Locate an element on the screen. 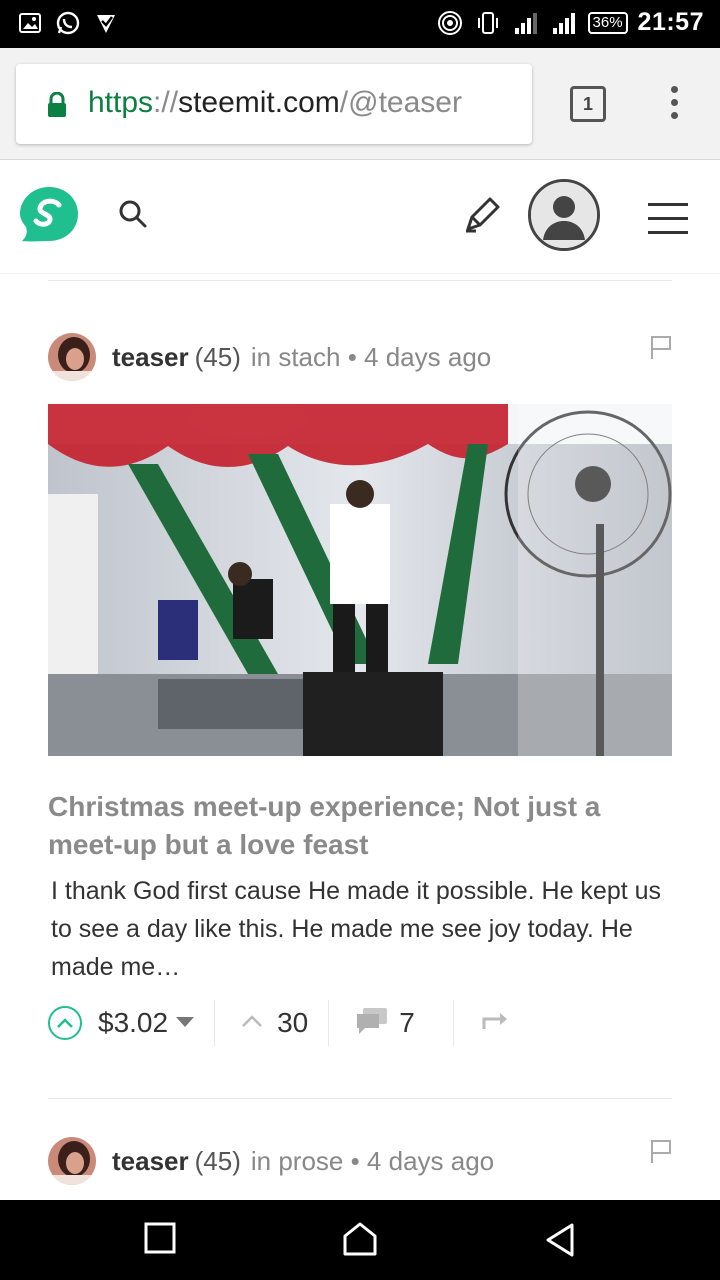 The height and width of the screenshot is (1280, 720). vibrate-icon is located at coordinates (488, 23).